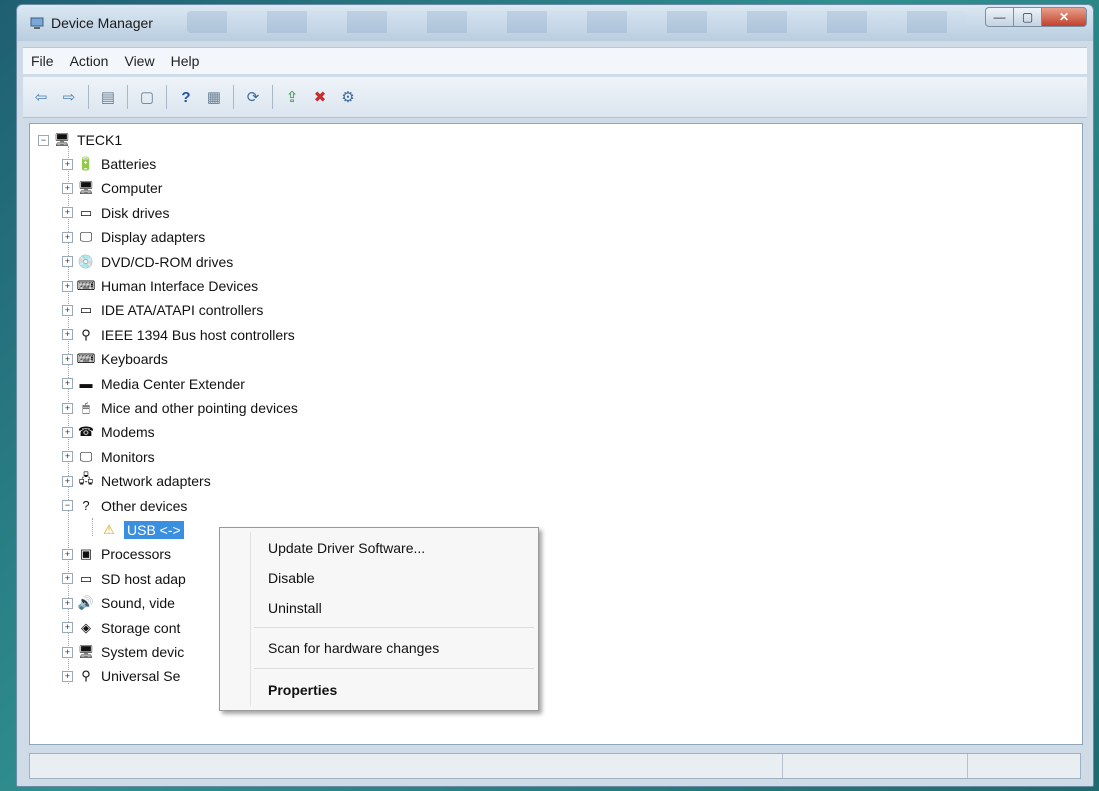  Describe the element at coordinates (353, 648) in the screenshot. I see `ctx-scan-hardware: Scan for hardware changes` at that location.